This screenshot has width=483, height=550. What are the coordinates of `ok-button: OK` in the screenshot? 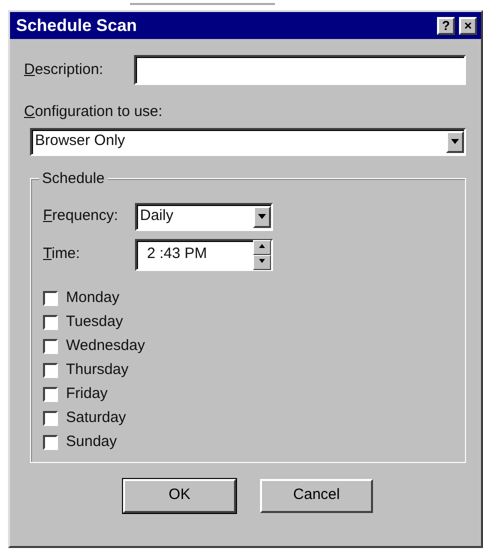 It's located at (179, 495).